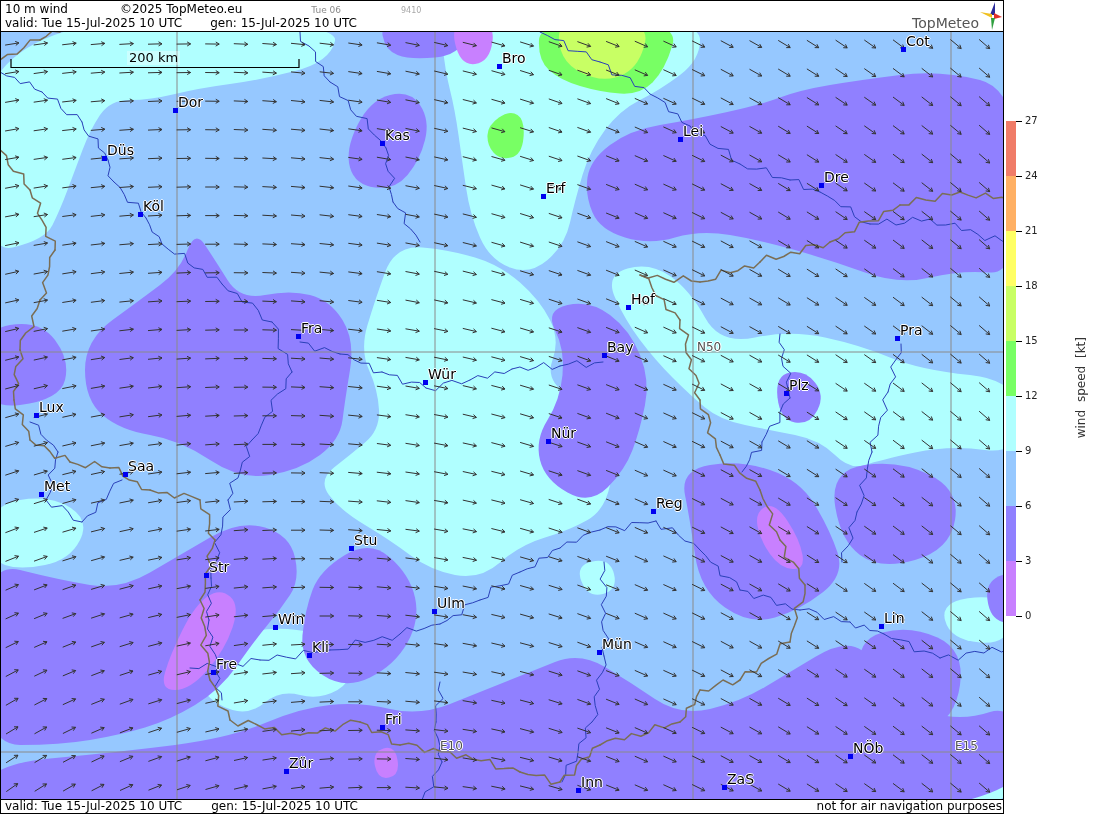 This screenshot has height=814, width=1095. Describe the element at coordinates (514, 58) in the screenshot. I see `city-label: Bro` at that location.